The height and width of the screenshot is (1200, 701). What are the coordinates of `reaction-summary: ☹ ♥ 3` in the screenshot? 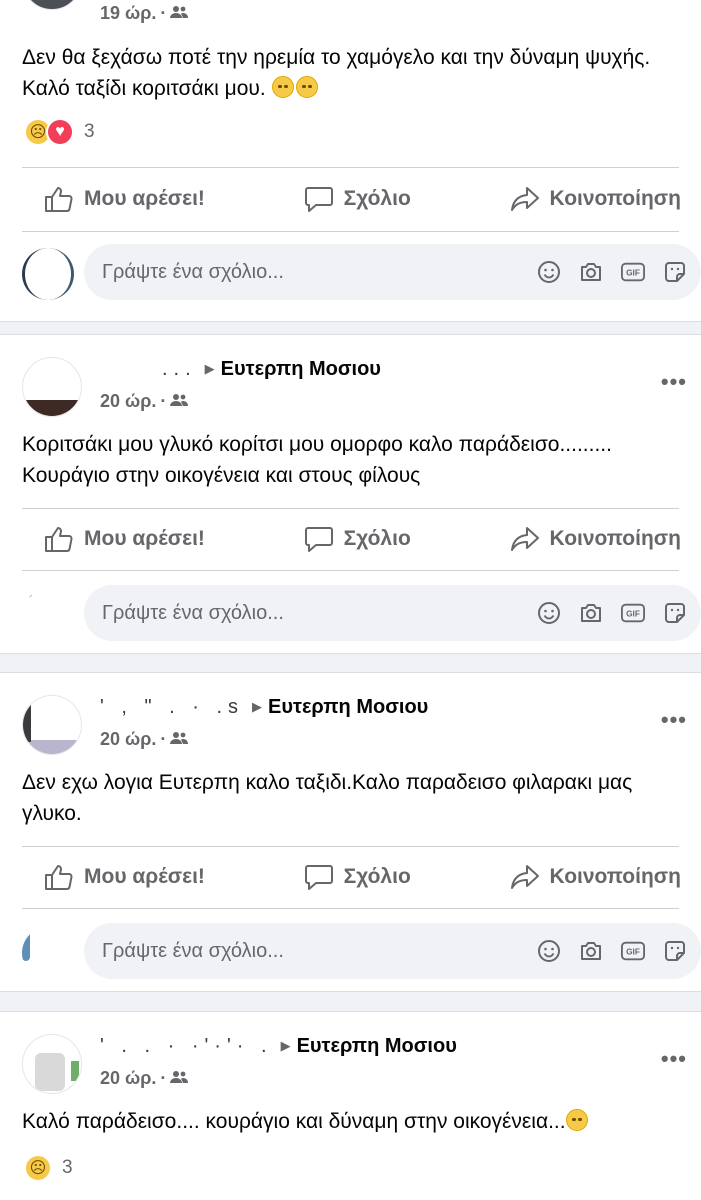 It's located at (59, 132).